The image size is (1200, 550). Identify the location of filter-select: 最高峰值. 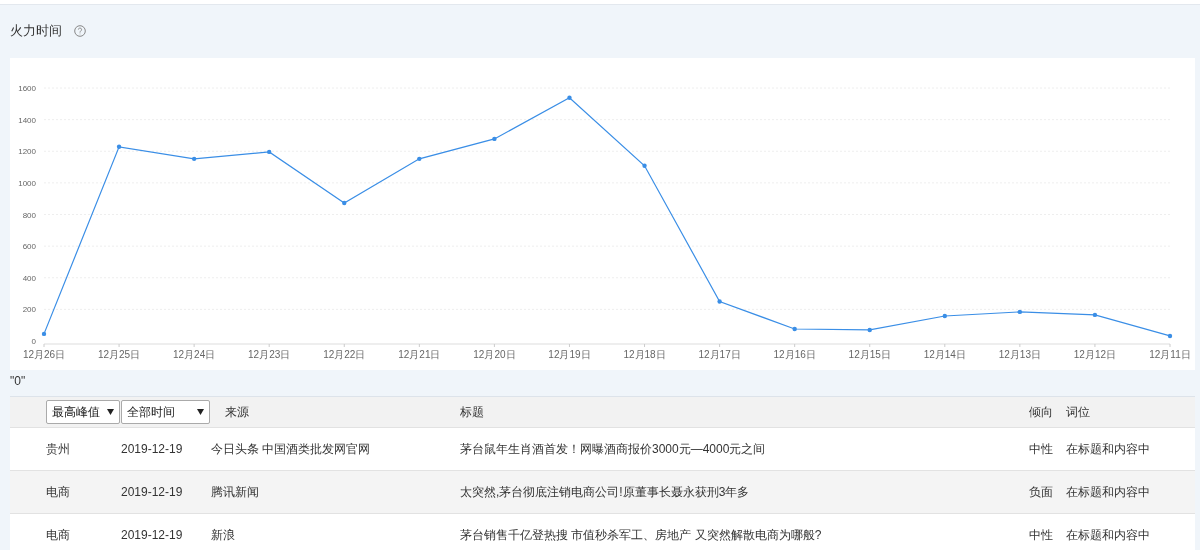
(83, 412).